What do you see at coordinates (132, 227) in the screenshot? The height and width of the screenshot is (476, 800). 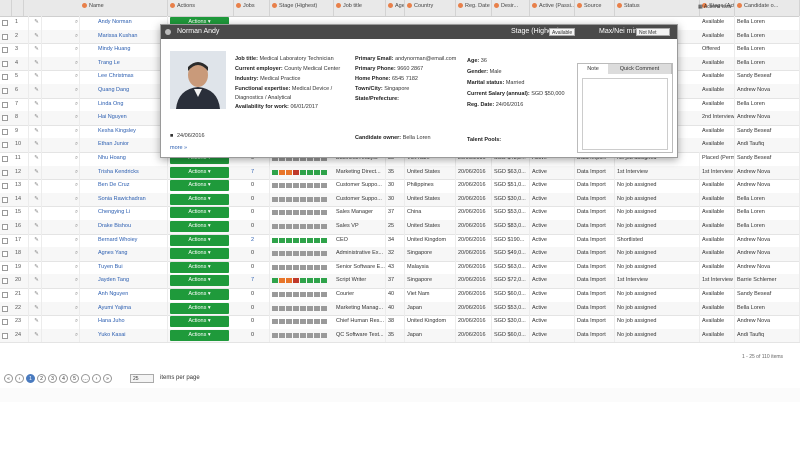 I see `candidate-name-link: Drake Bishou` at bounding box center [132, 227].